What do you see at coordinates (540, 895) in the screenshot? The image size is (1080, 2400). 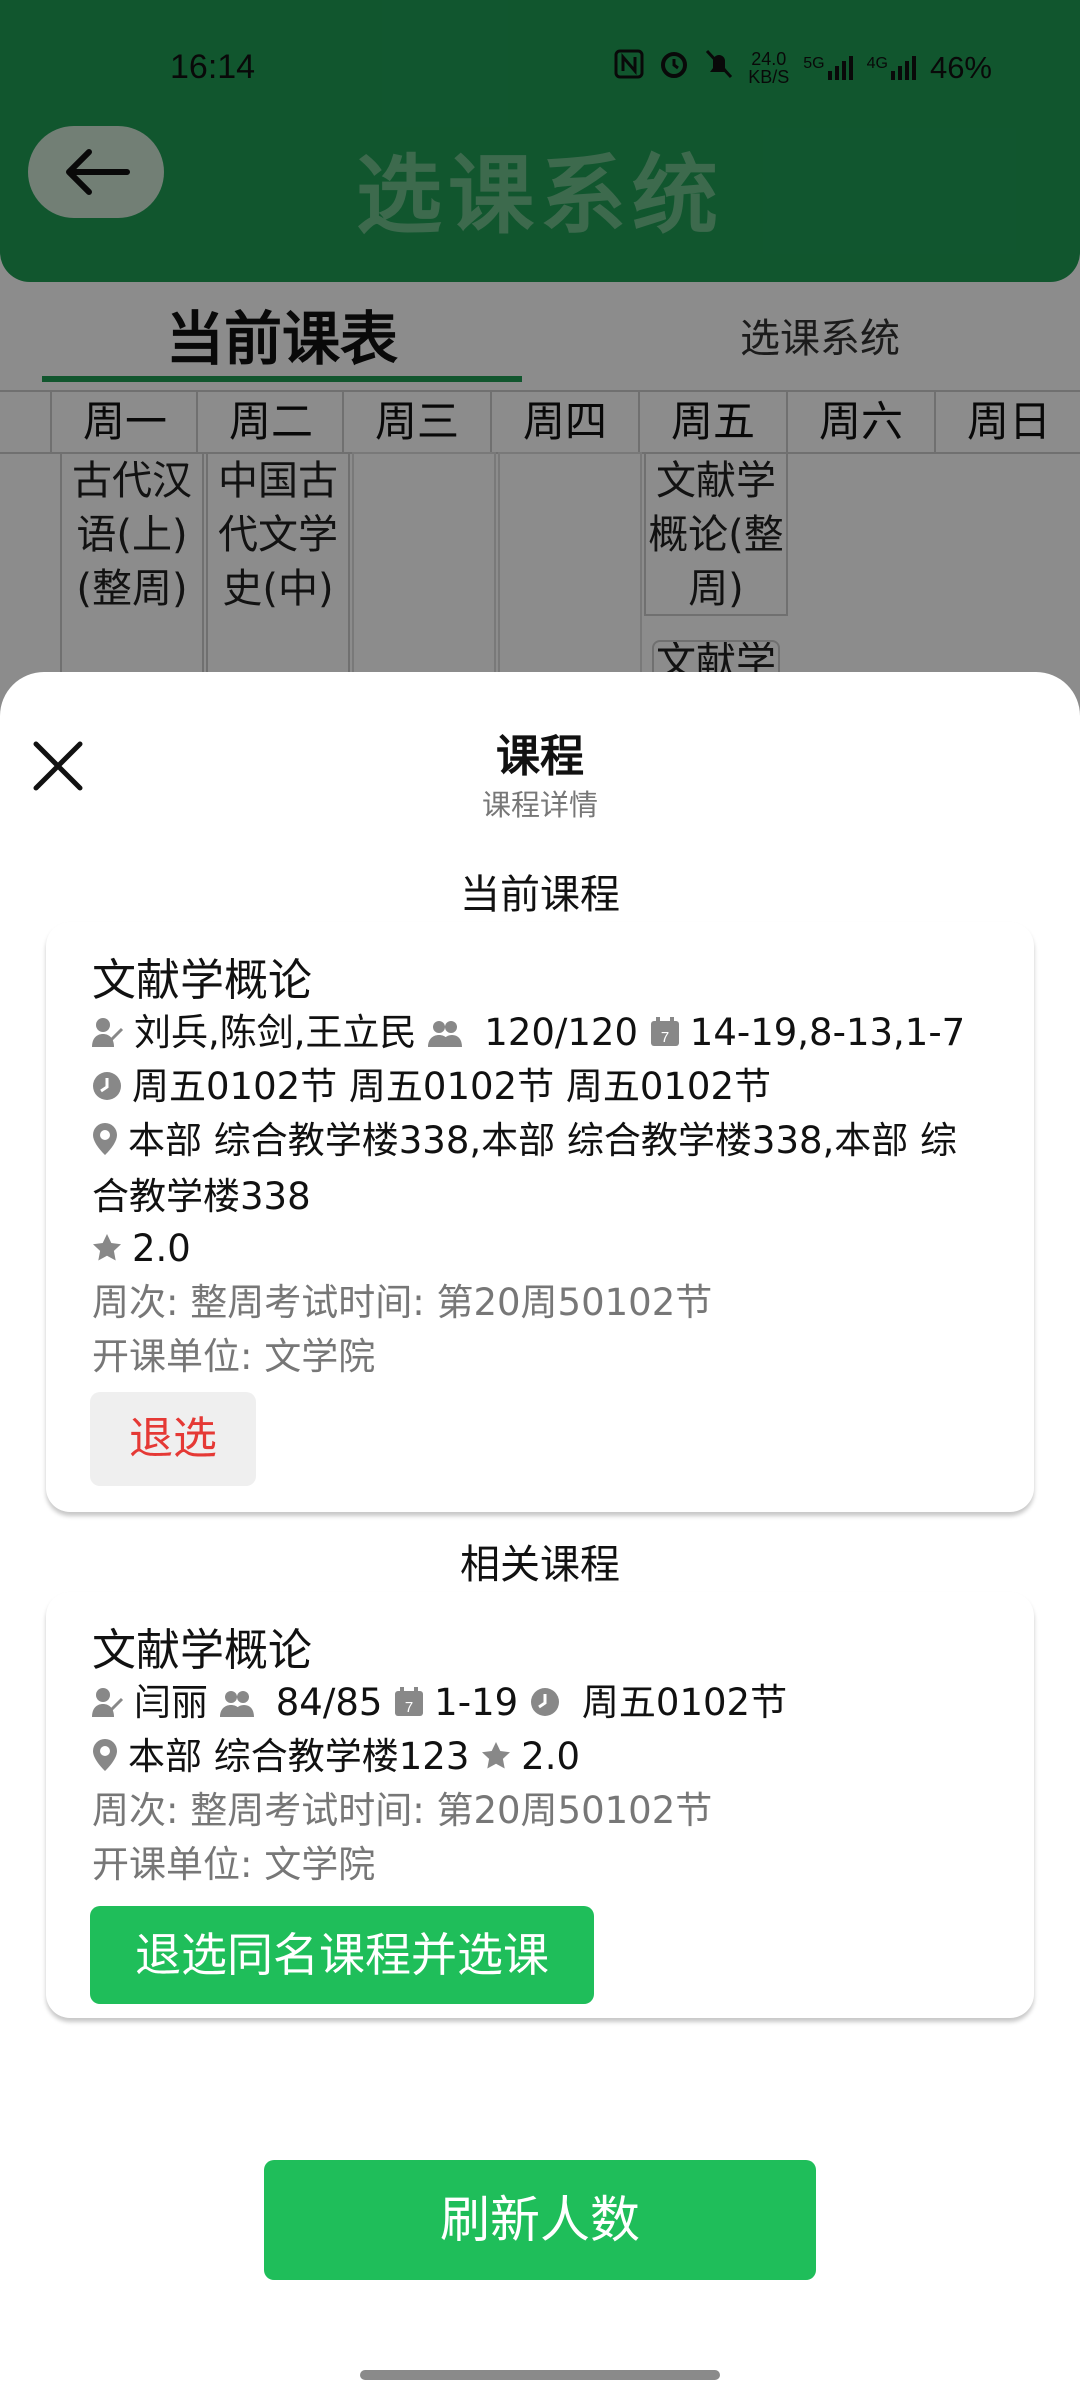 I see `current-course-heading: 当前课程` at bounding box center [540, 895].